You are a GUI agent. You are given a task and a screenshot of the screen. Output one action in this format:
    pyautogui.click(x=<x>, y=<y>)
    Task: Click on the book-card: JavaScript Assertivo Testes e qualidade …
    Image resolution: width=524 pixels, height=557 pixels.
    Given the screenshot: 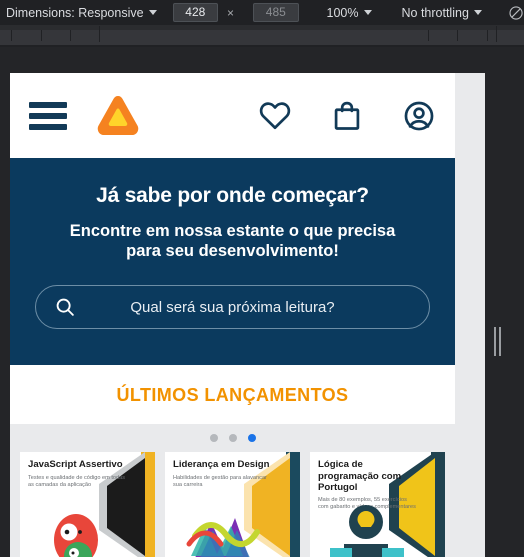 What is the action you would take?
    pyautogui.click(x=87, y=504)
    